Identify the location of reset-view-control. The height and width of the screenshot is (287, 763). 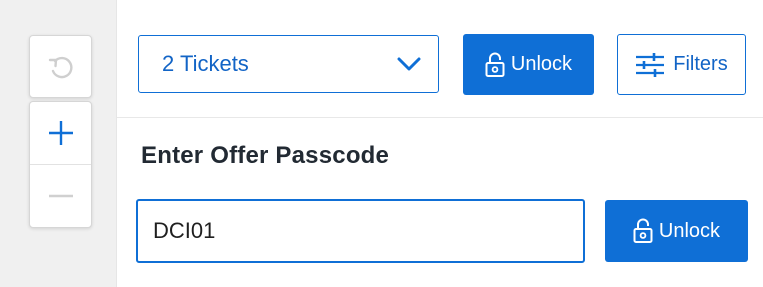
(60, 66).